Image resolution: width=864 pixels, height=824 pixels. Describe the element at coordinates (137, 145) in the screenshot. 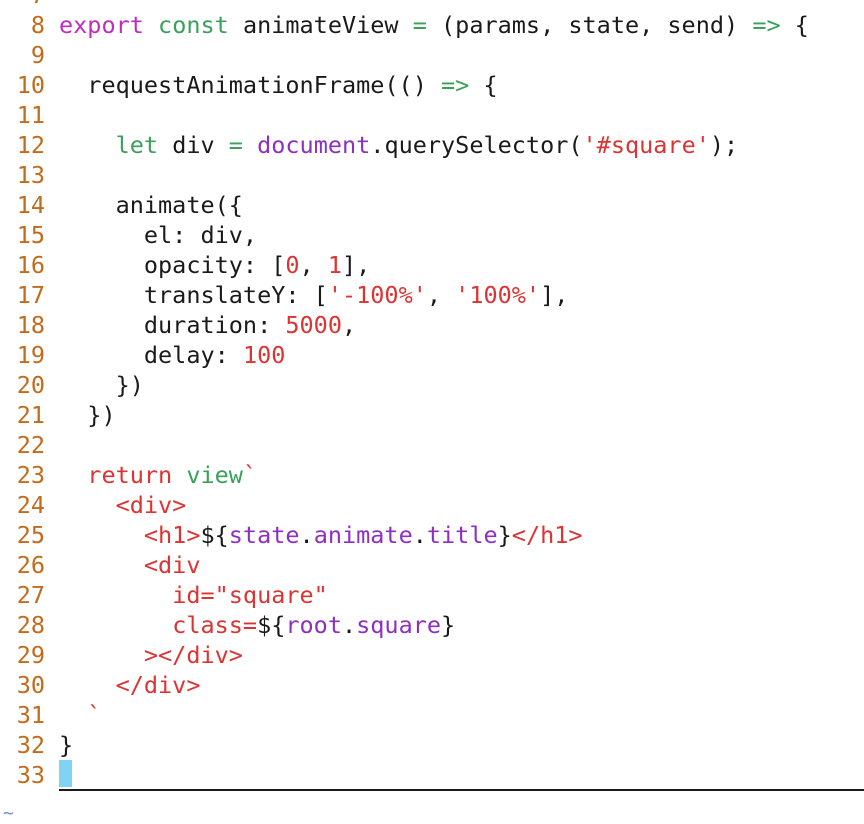

I see `code-token: let` at that location.